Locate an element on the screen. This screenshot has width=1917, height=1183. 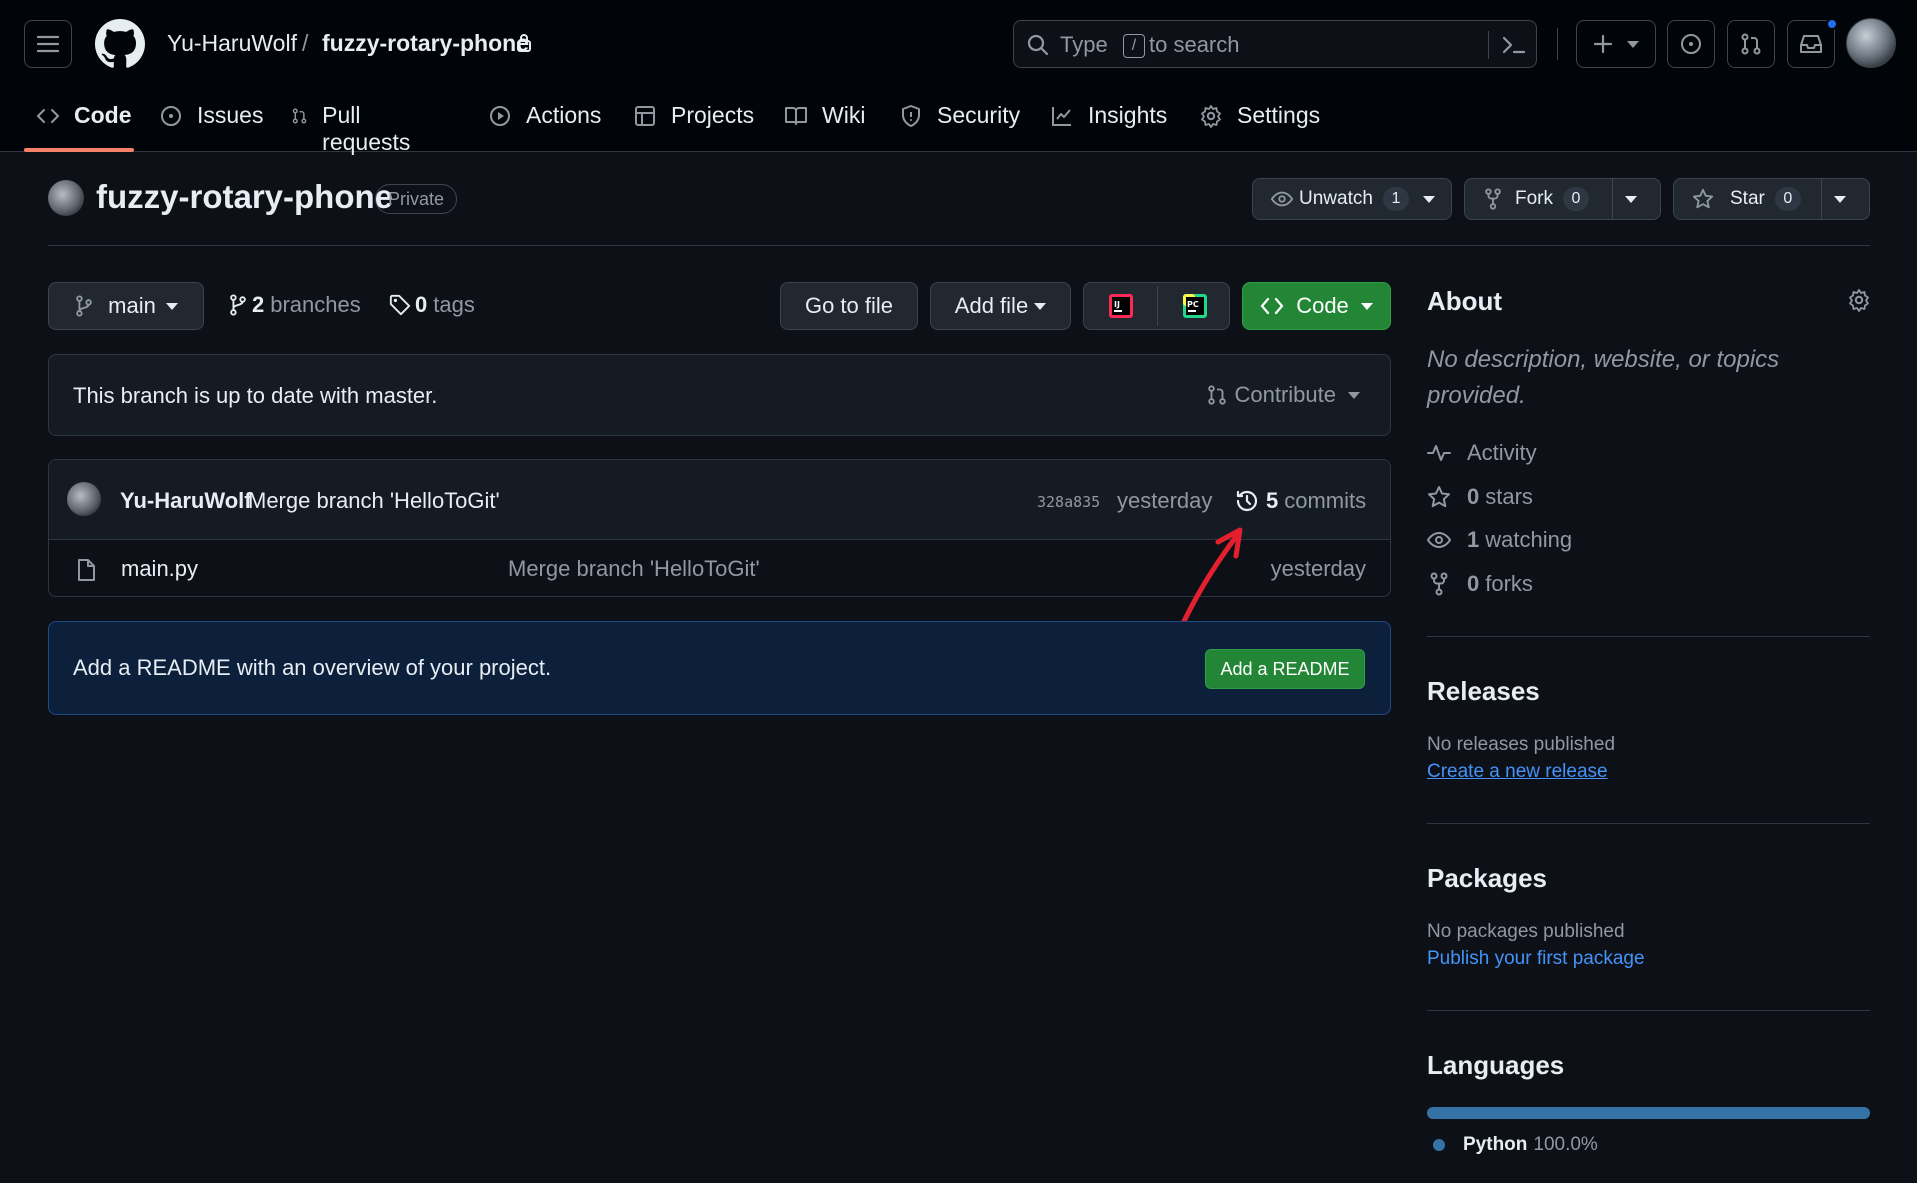
tab-insights-label: Insights is located at coordinates (1128, 115).